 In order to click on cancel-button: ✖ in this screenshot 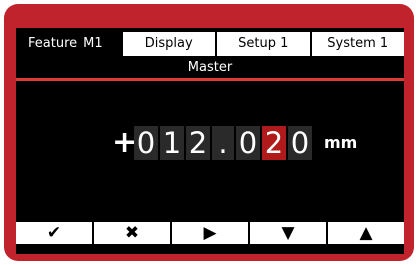, I will do `click(132, 233)`.